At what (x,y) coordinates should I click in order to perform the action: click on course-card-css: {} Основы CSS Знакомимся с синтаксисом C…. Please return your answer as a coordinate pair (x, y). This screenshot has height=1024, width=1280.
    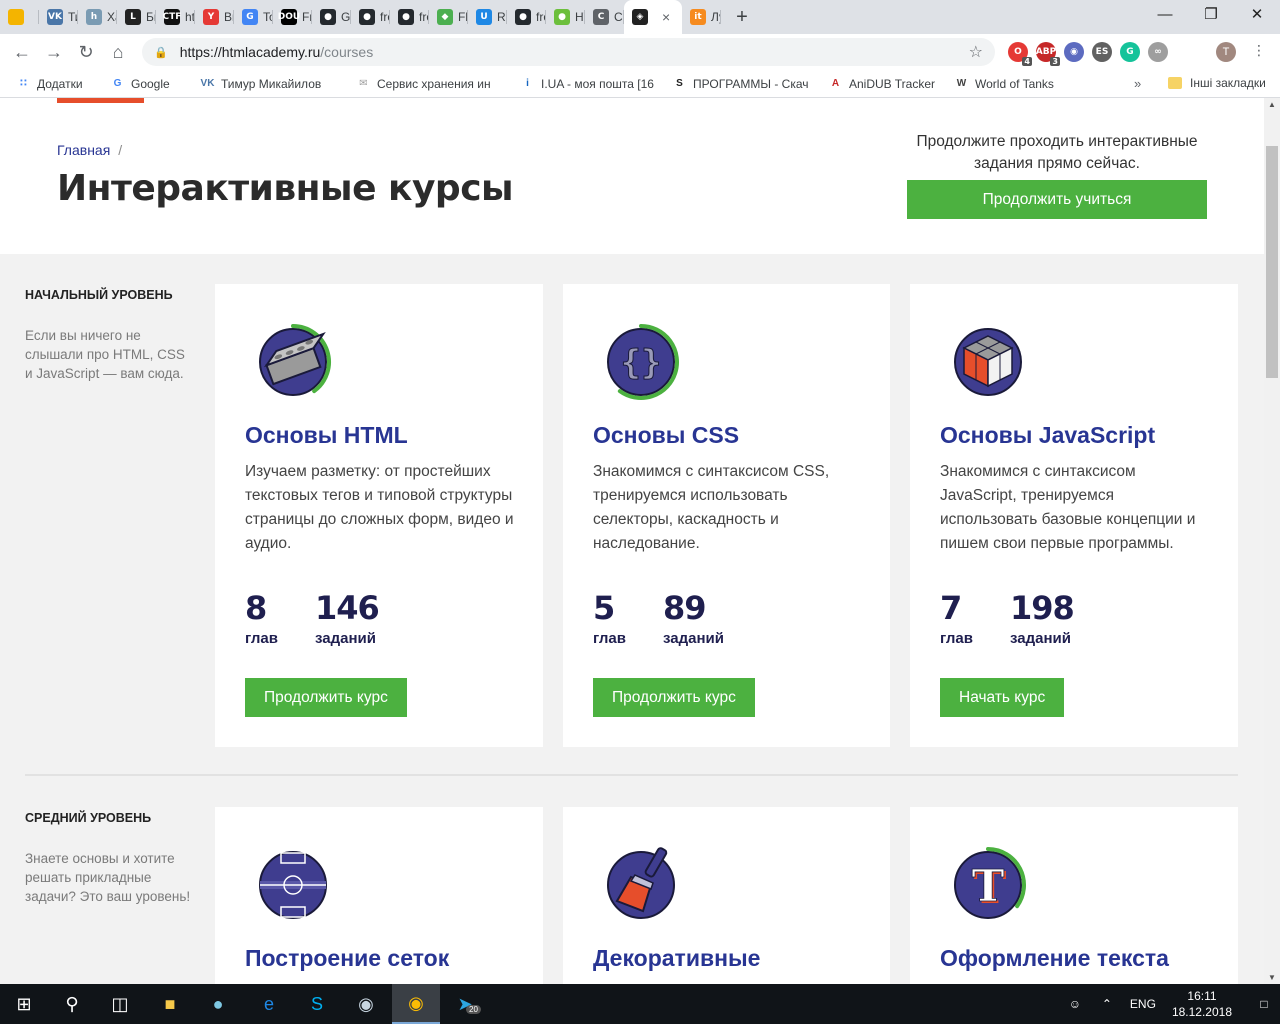
    Looking at the image, I should click on (726, 515).